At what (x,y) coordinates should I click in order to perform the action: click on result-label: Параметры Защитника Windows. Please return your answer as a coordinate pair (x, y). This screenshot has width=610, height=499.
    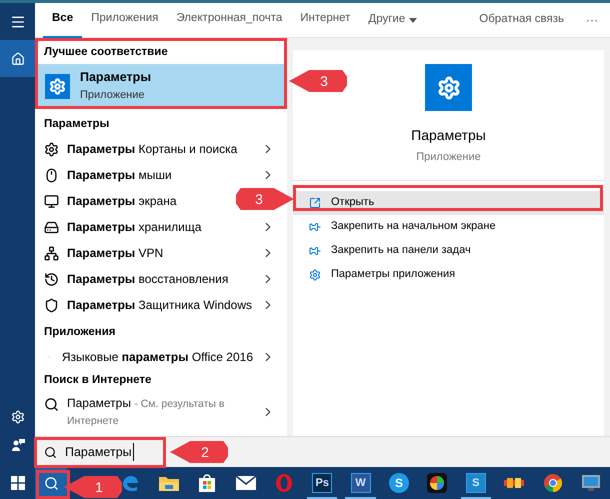
    Looking at the image, I should click on (160, 305).